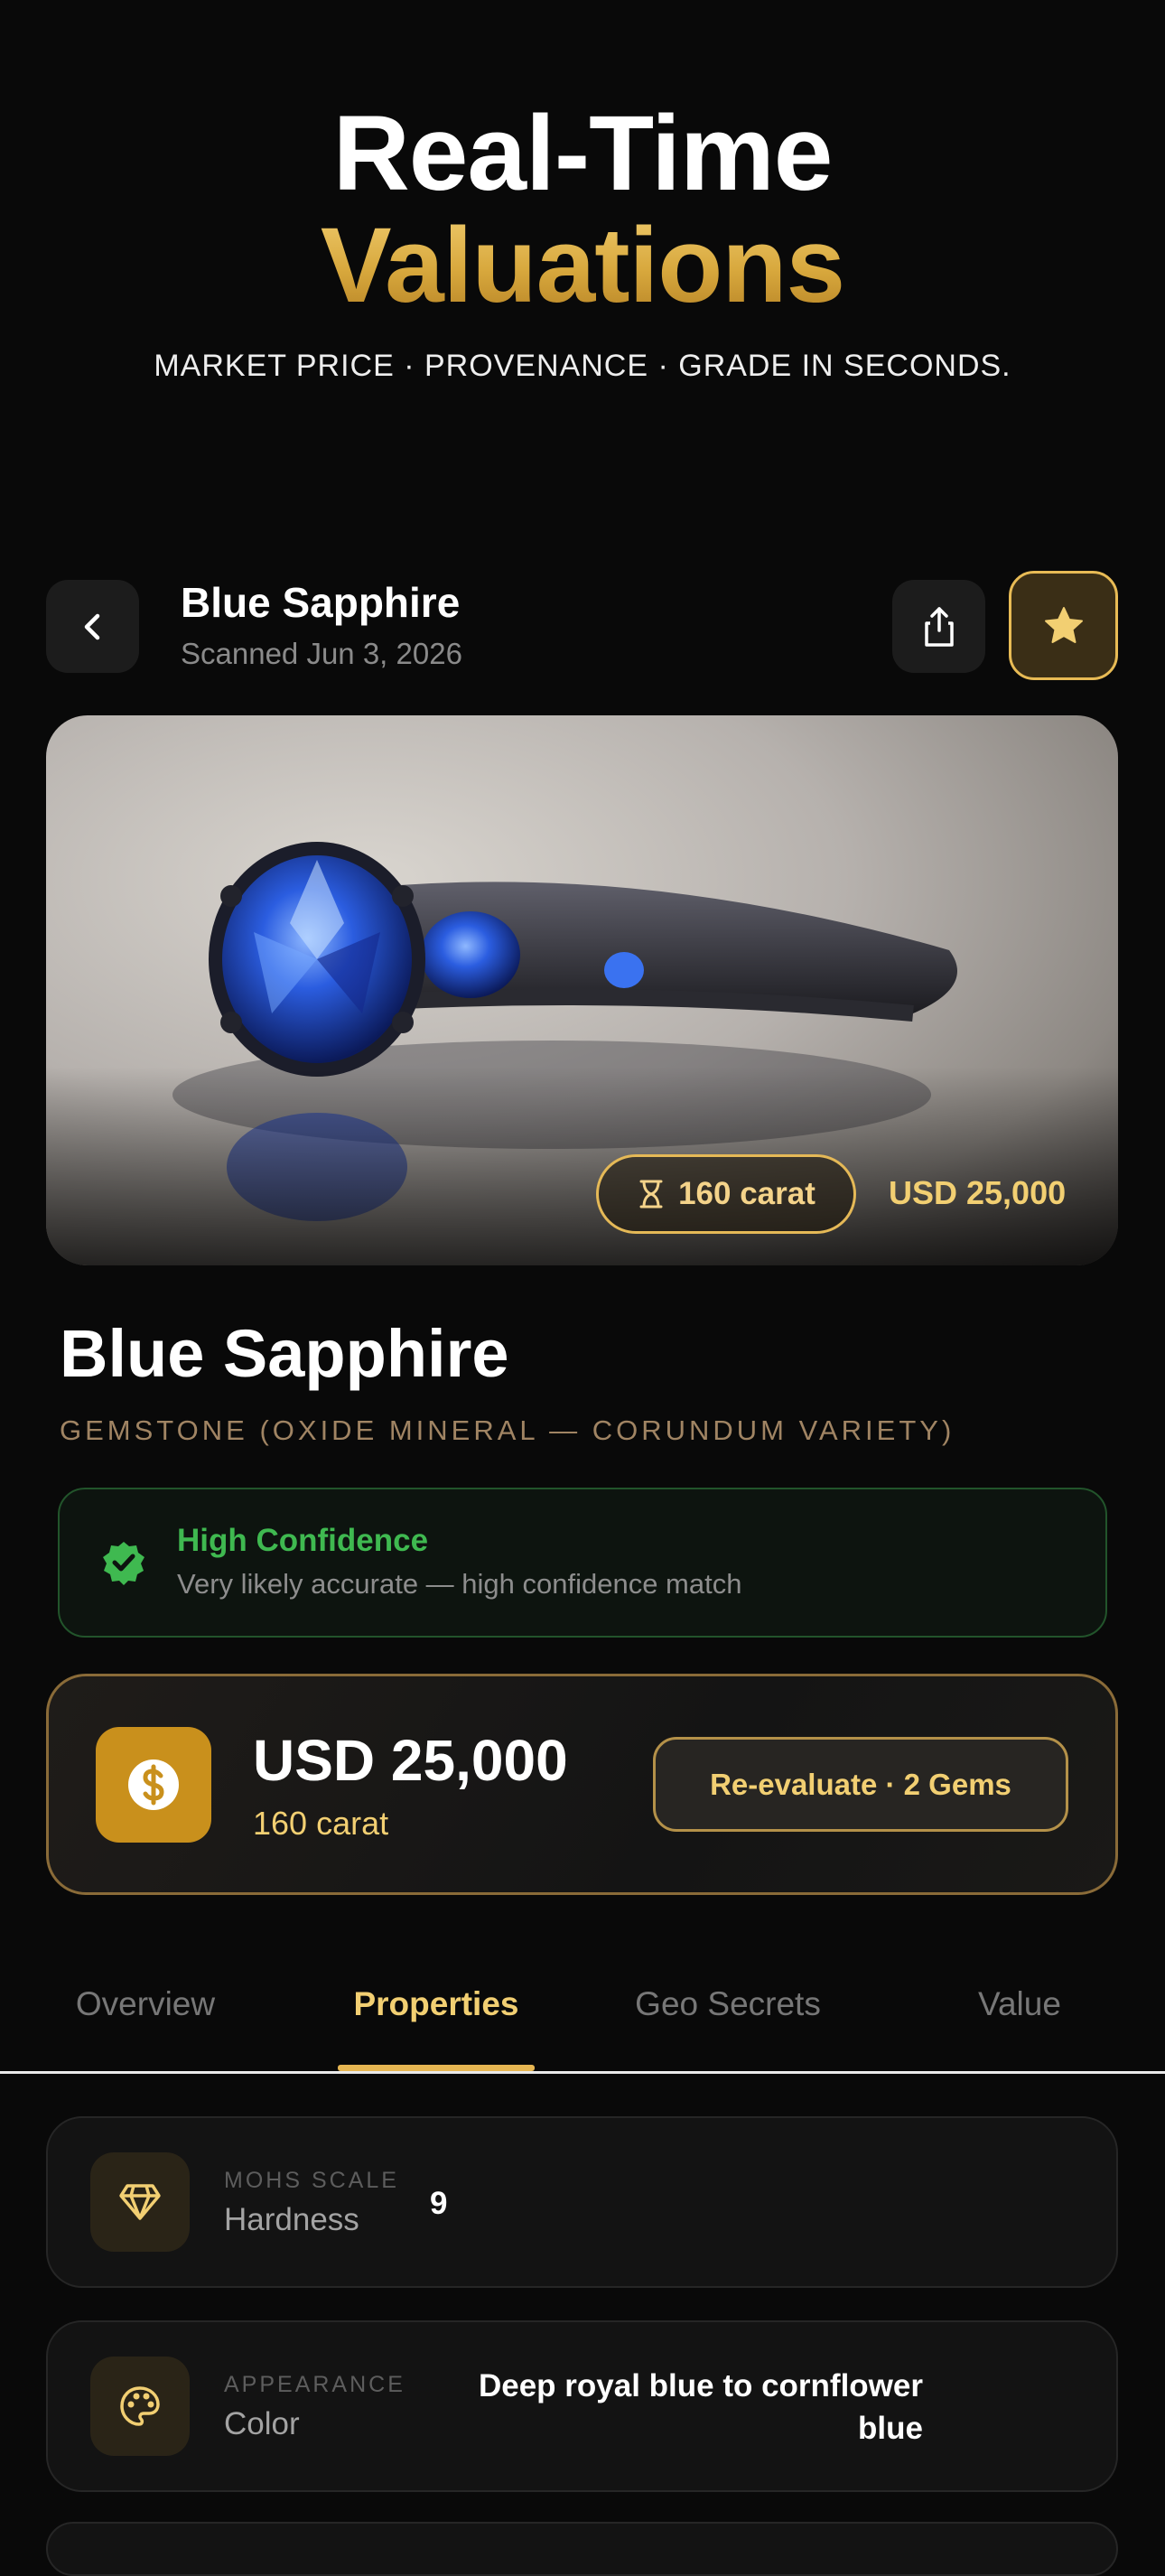  Describe the element at coordinates (582, 1166) in the screenshot. I see `photo-shade` at that location.